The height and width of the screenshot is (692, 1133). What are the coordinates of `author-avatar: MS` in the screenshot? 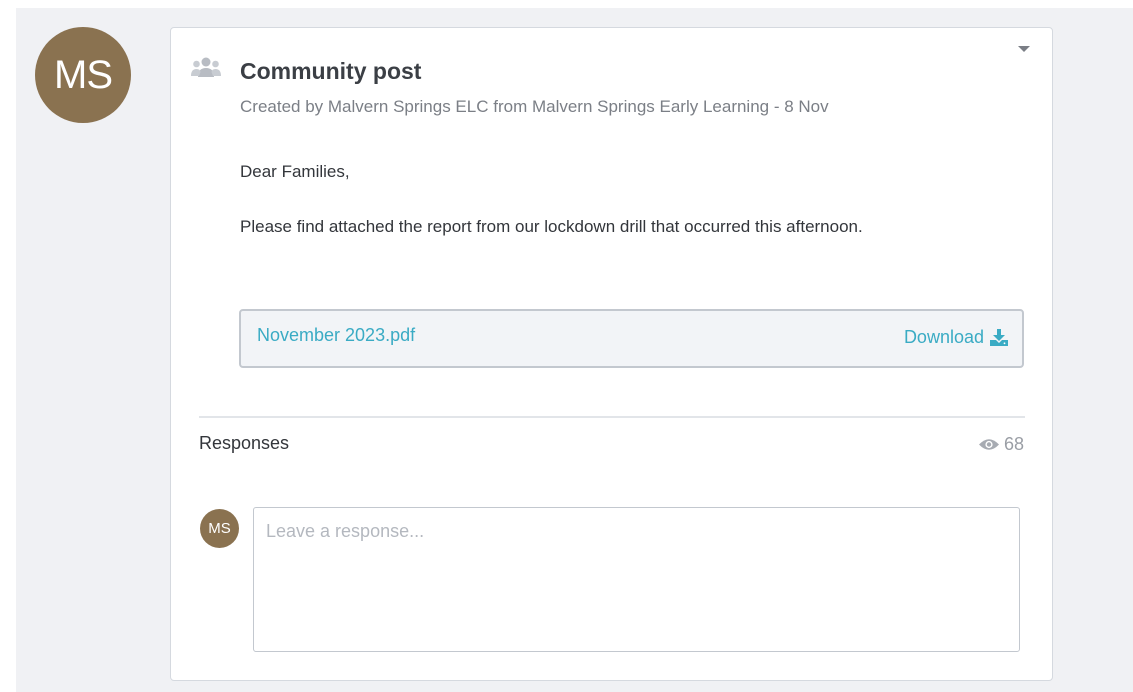 It's located at (83, 75).